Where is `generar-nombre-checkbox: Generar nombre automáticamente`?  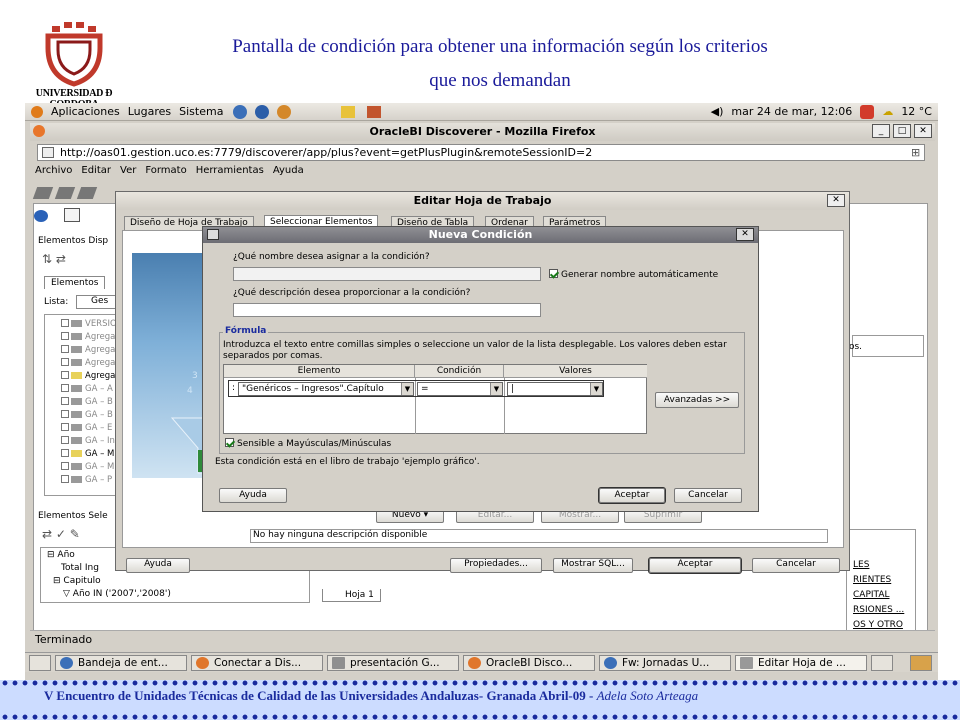
generar-nombre-checkbox: Generar nombre automáticamente is located at coordinates (633, 274).